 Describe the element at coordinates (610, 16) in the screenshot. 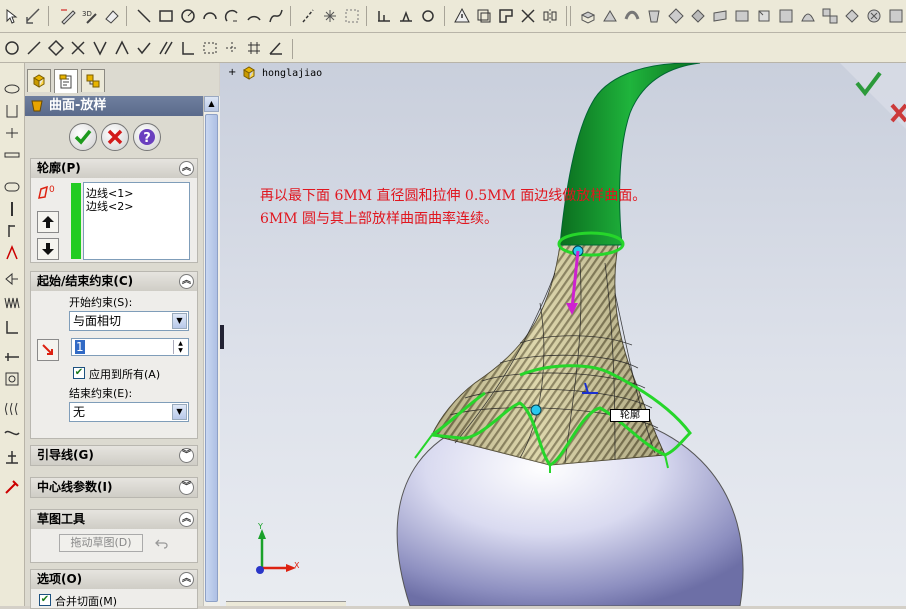

I see `revolve-icon` at that location.